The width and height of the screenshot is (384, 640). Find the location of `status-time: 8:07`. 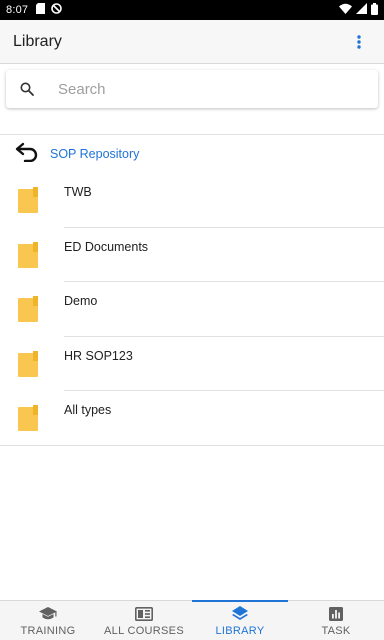

status-time: 8:07 is located at coordinates (17, 10).